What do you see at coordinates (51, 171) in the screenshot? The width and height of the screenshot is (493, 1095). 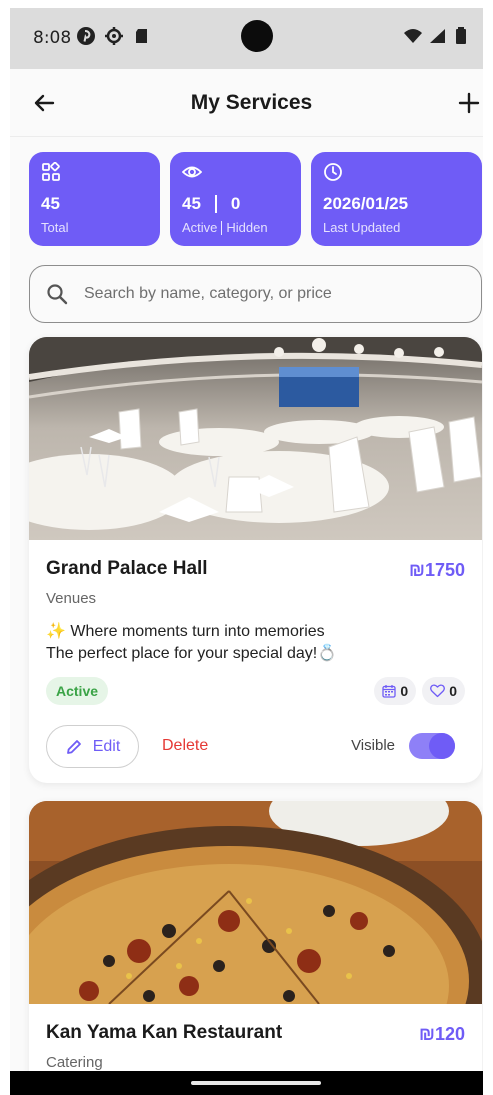 I see `grid-icon` at bounding box center [51, 171].